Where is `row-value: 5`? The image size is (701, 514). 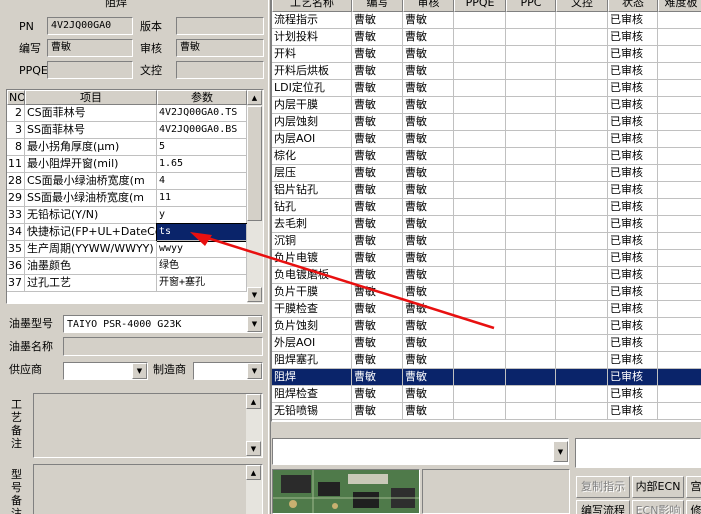 row-value: 5 is located at coordinates (202, 147).